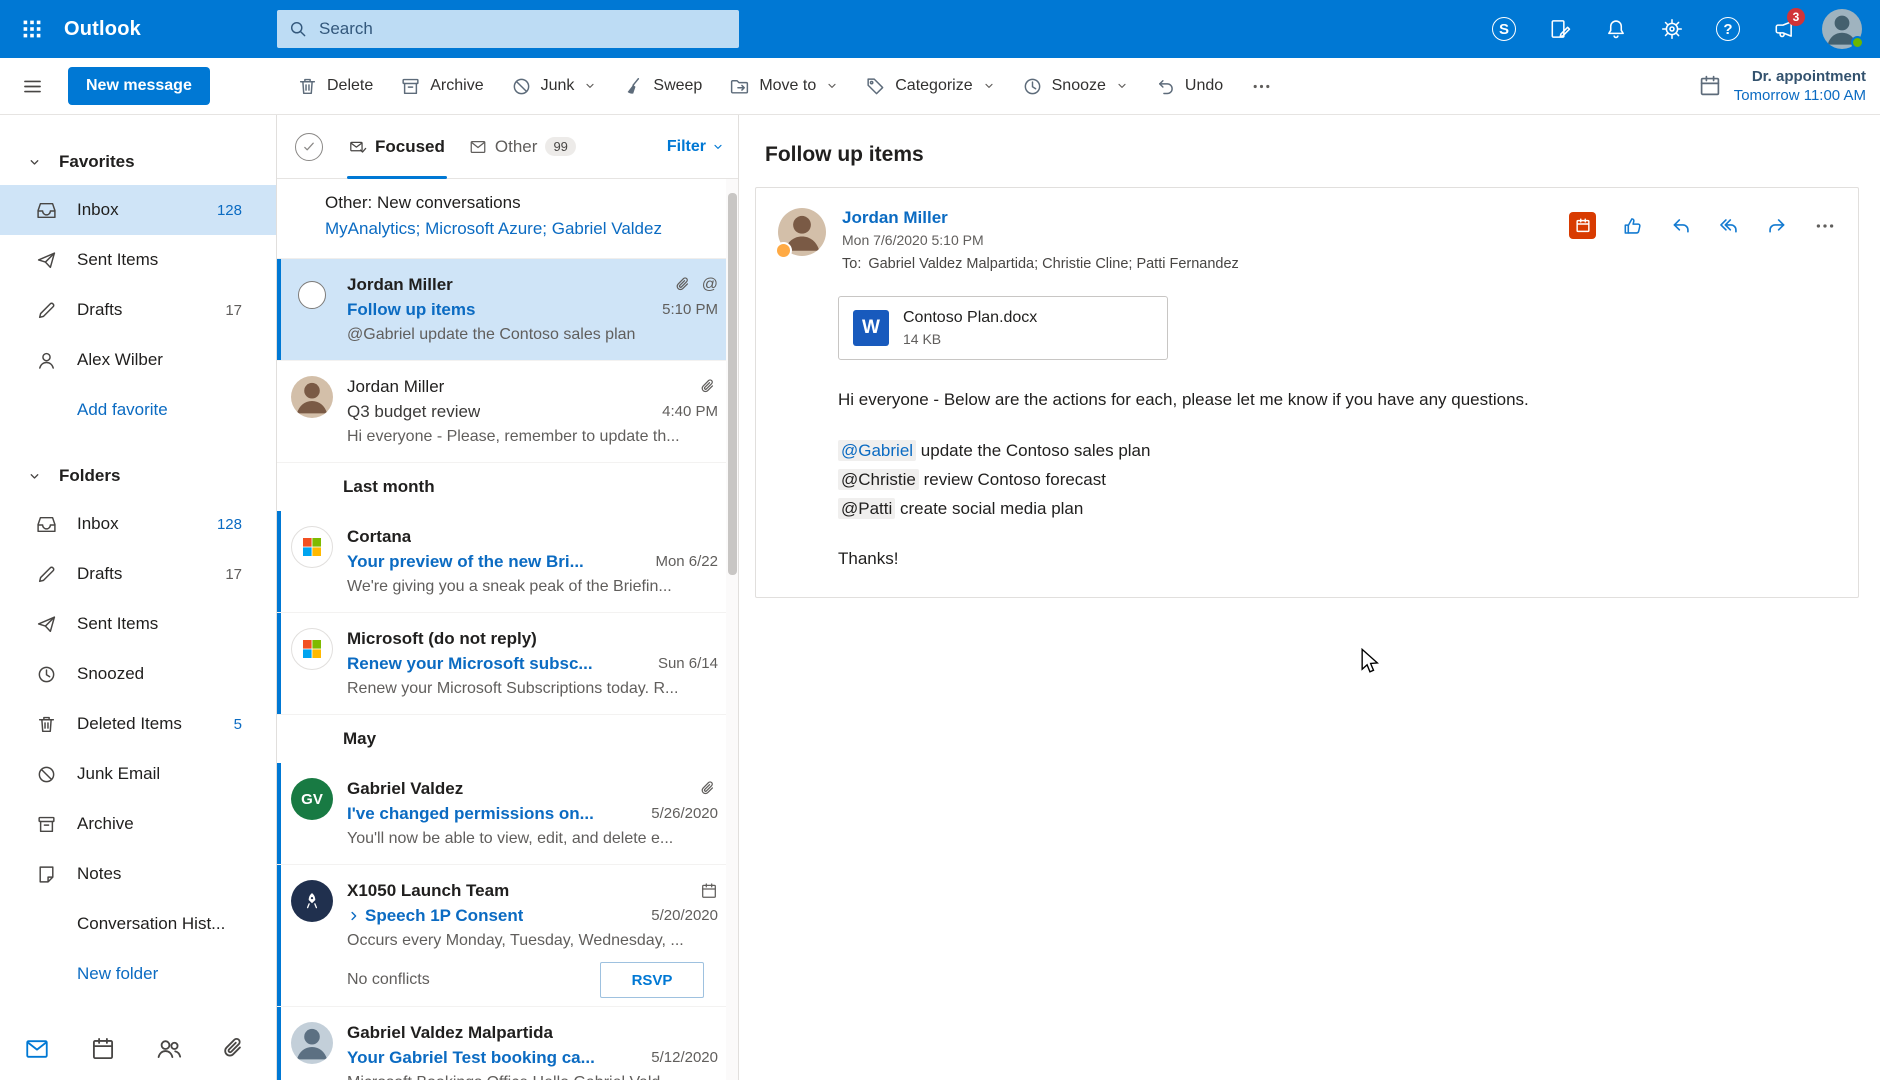  I want to click on feedback-button, so click(1560, 29).